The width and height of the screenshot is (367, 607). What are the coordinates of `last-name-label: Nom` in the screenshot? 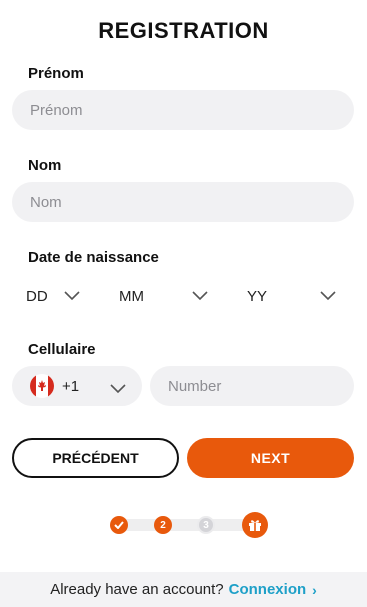 It's located at (45, 165).